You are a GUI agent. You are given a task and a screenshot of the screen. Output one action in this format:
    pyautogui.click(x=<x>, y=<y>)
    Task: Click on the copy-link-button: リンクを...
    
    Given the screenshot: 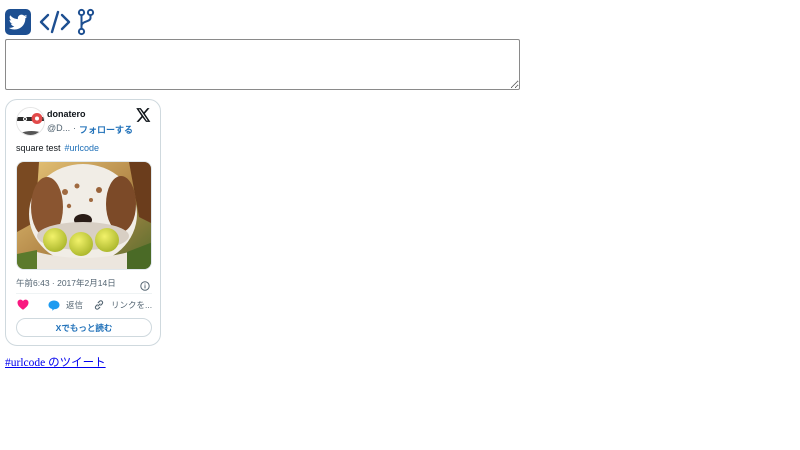 What is the action you would take?
    pyautogui.click(x=122, y=305)
    